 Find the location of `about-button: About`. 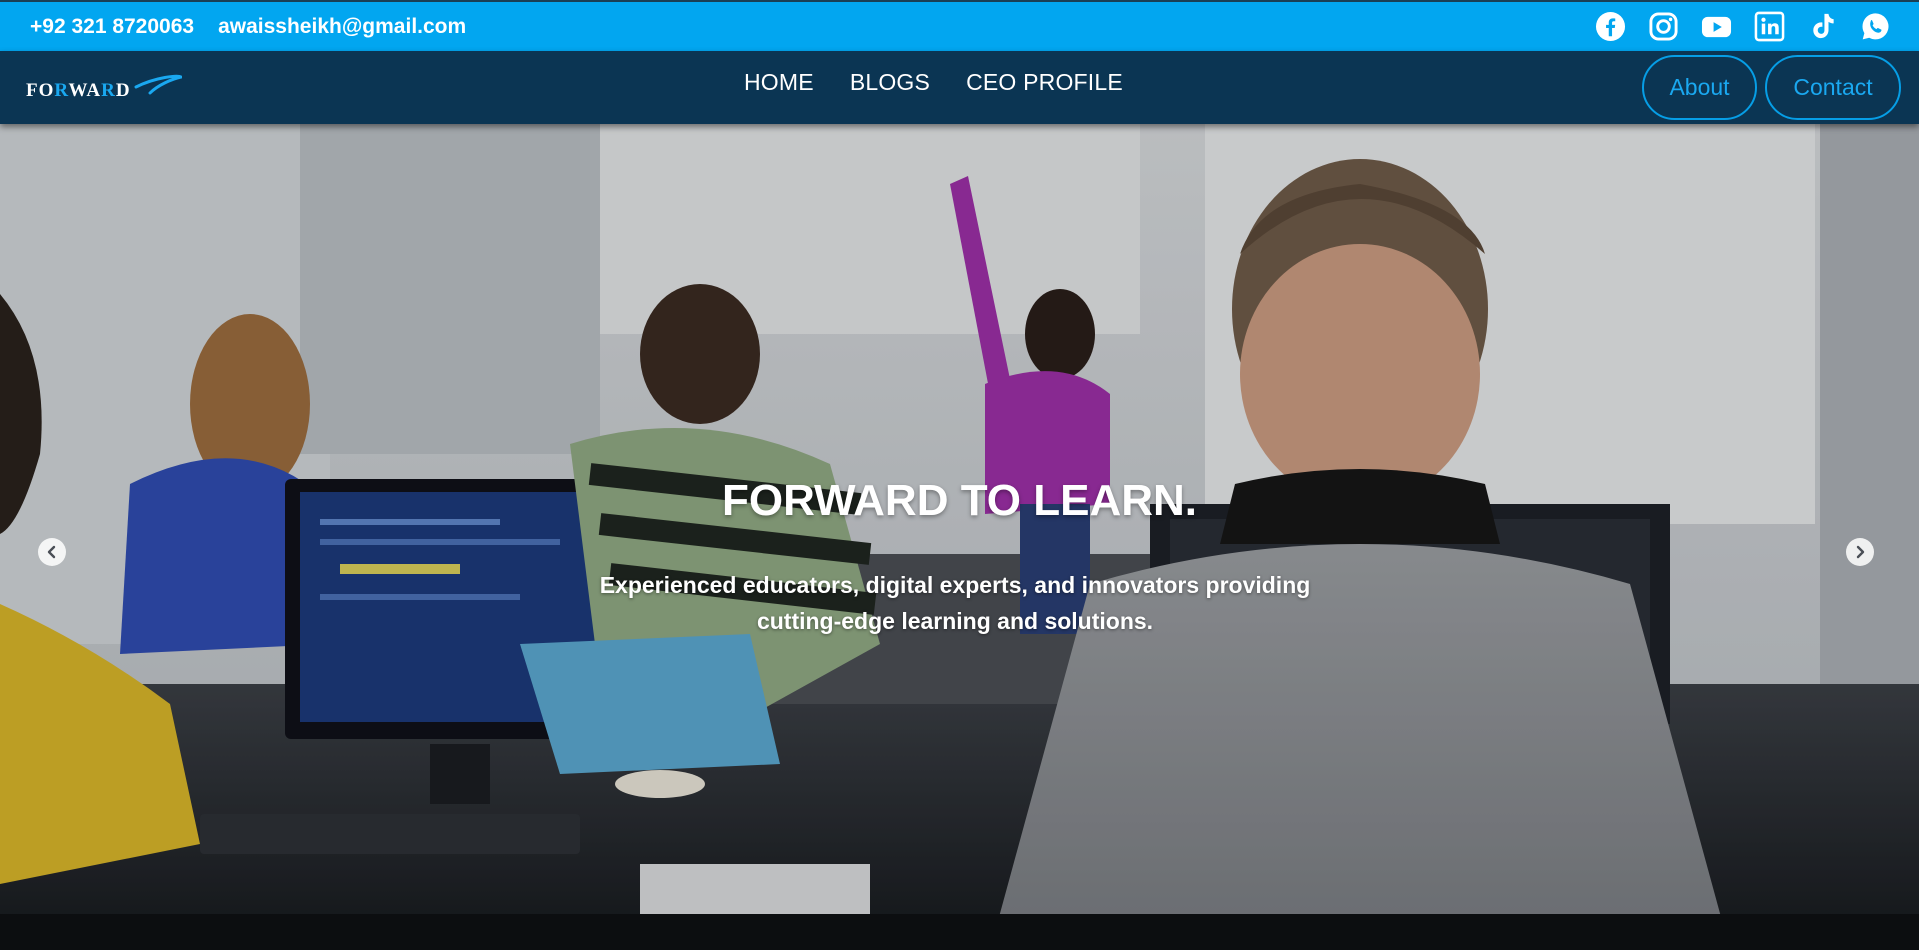

about-button: About is located at coordinates (1699, 87).